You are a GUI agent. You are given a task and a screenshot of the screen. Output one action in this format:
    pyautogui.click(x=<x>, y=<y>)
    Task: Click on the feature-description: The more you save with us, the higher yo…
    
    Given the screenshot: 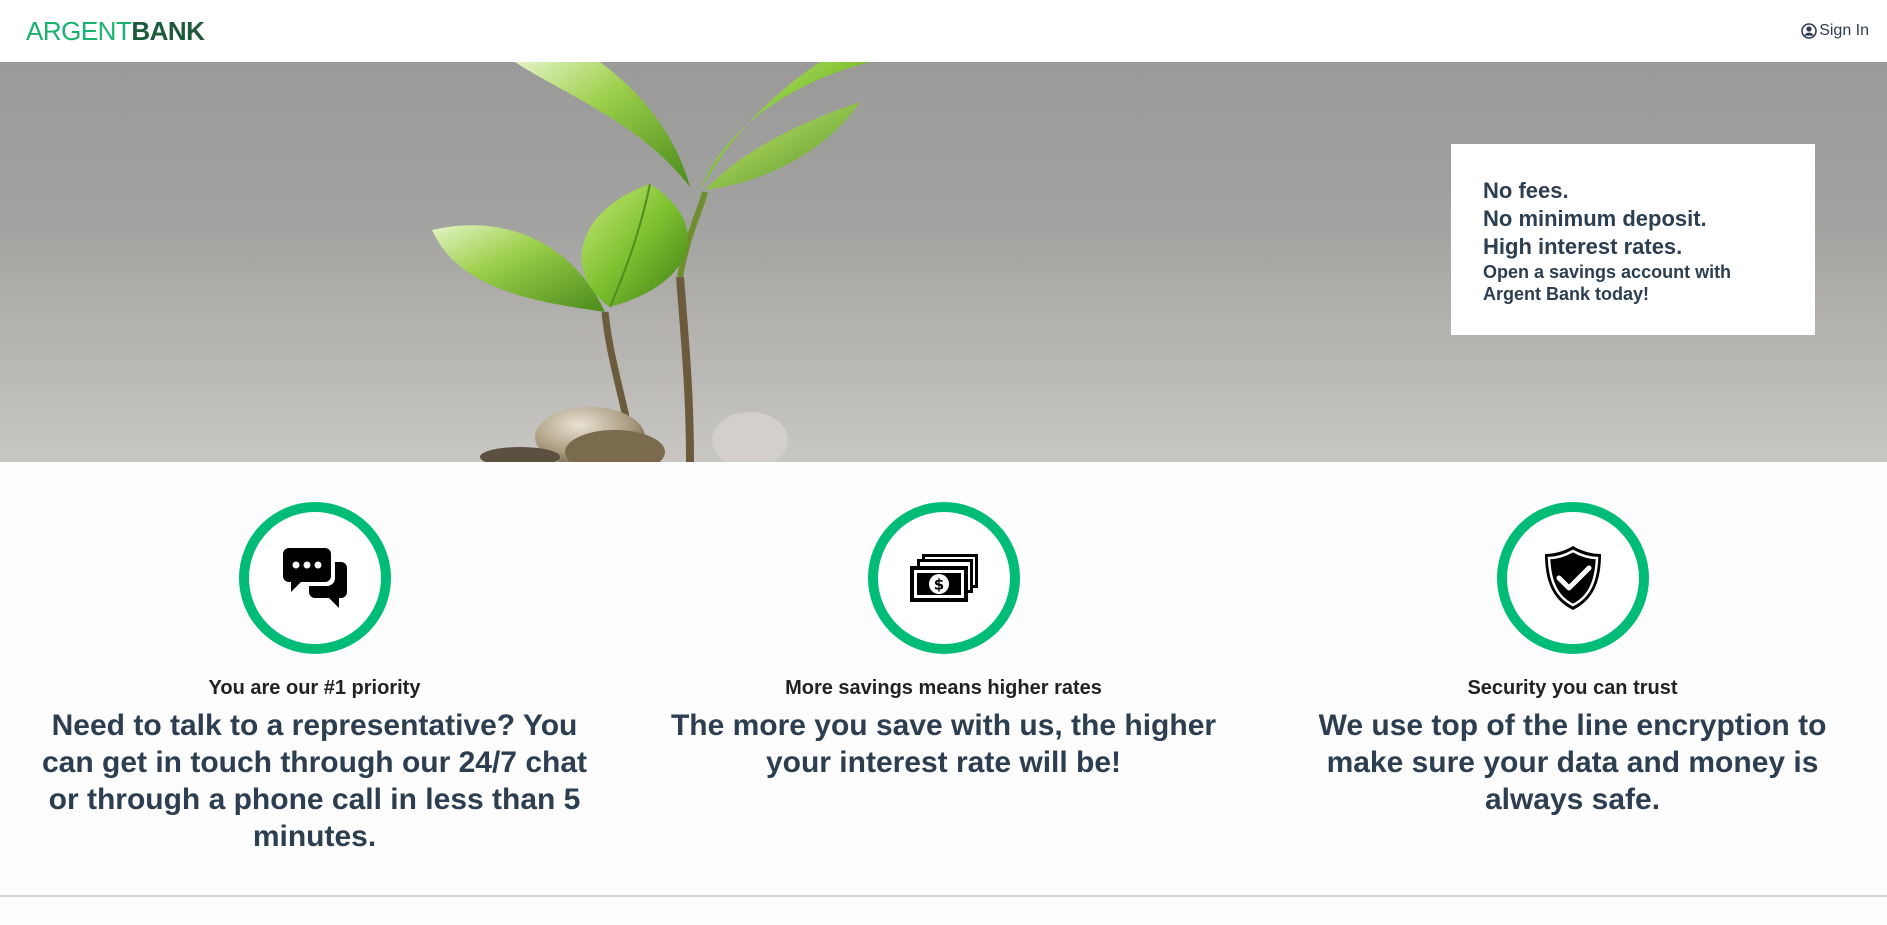 What is the action you would take?
    pyautogui.click(x=943, y=744)
    